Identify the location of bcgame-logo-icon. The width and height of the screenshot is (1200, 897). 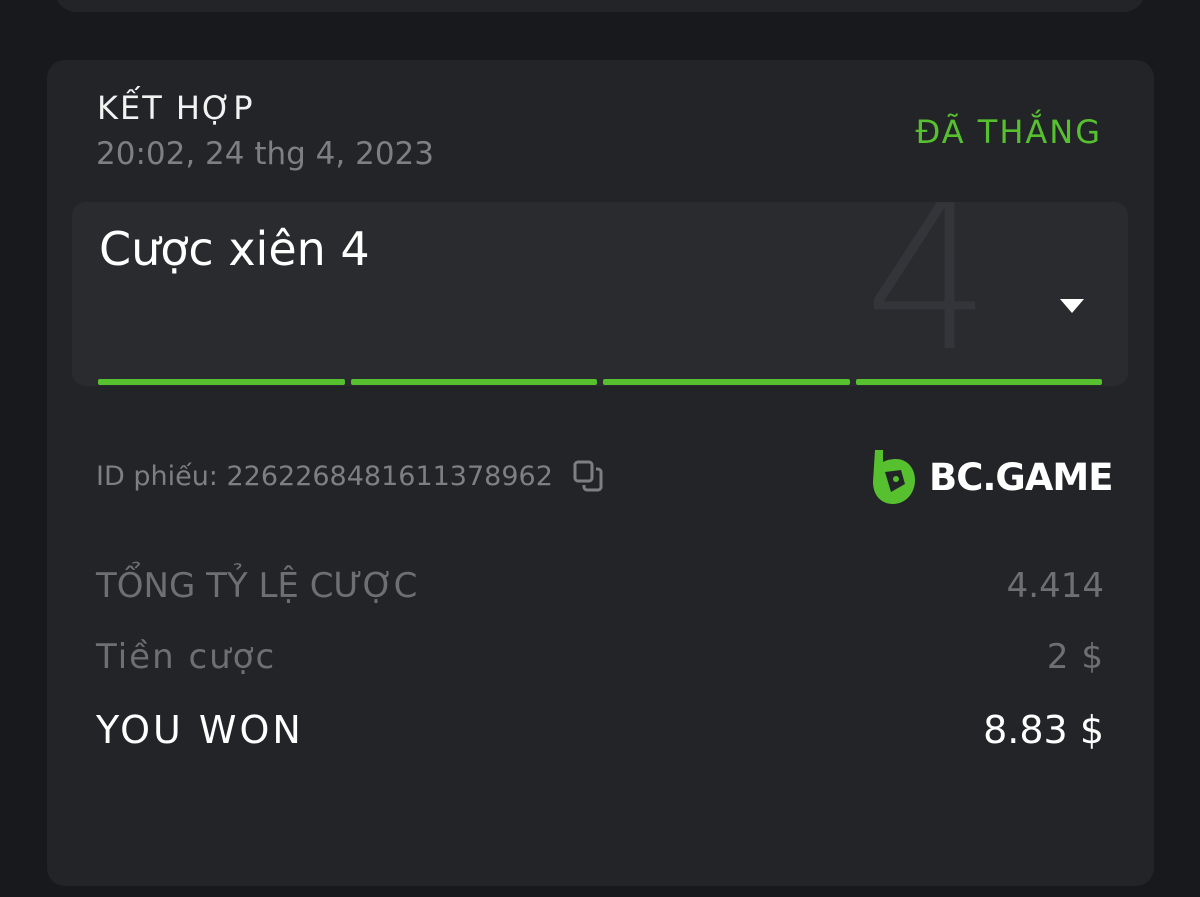
(894, 477).